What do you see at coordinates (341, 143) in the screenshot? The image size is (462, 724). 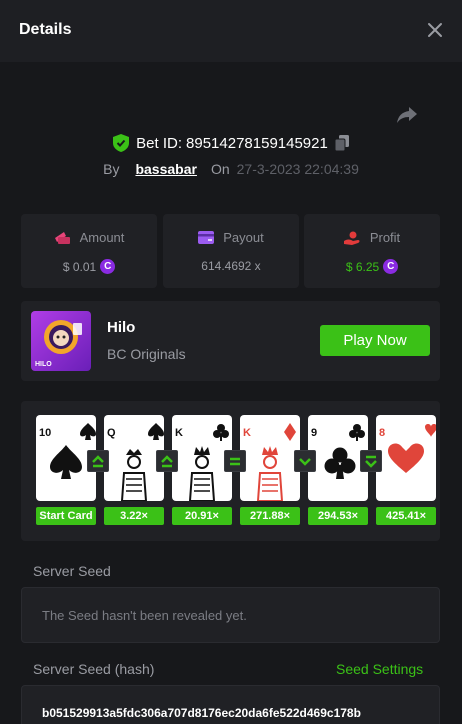 I see `copy-icon` at bounding box center [341, 143].